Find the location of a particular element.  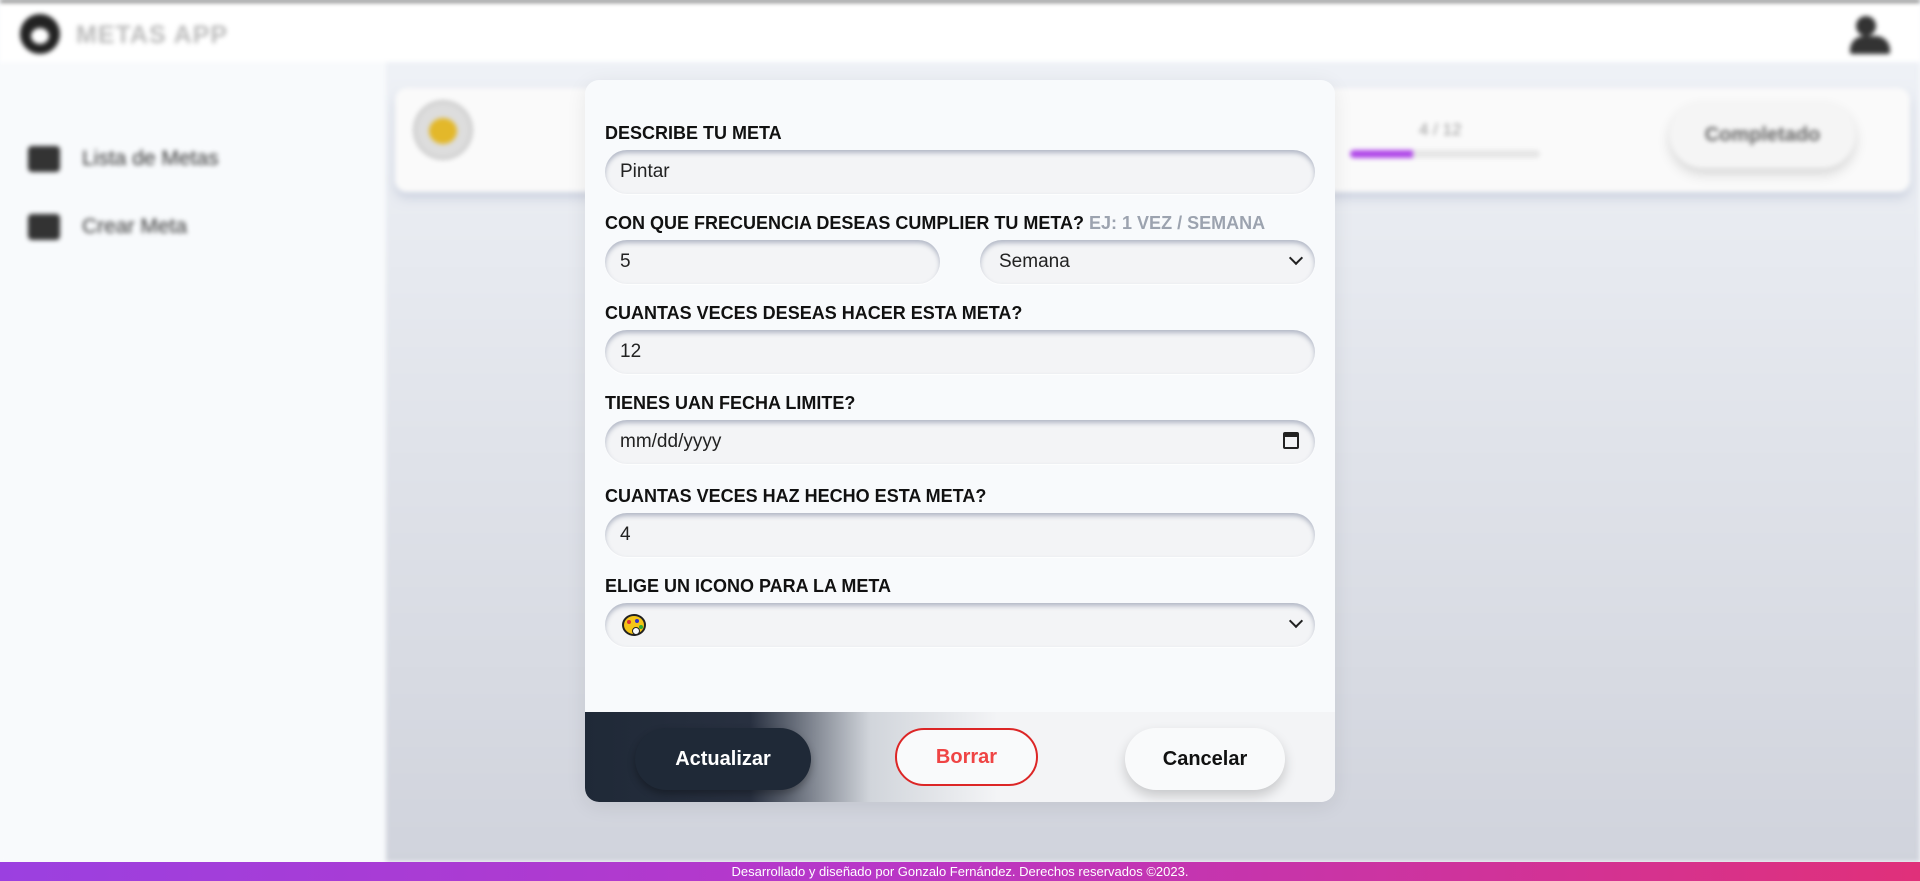

done-label: CUANTAS VECES HAZ HECHO ESTA META? is located at coordinates (796, 496).